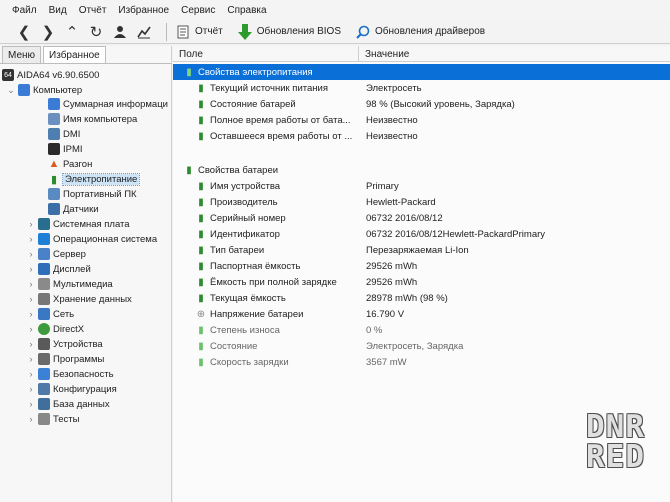  Describe the element at coordinates (79, 299) in the screenshot. I see `tree-item-storage: › Хранение данных` at that location.